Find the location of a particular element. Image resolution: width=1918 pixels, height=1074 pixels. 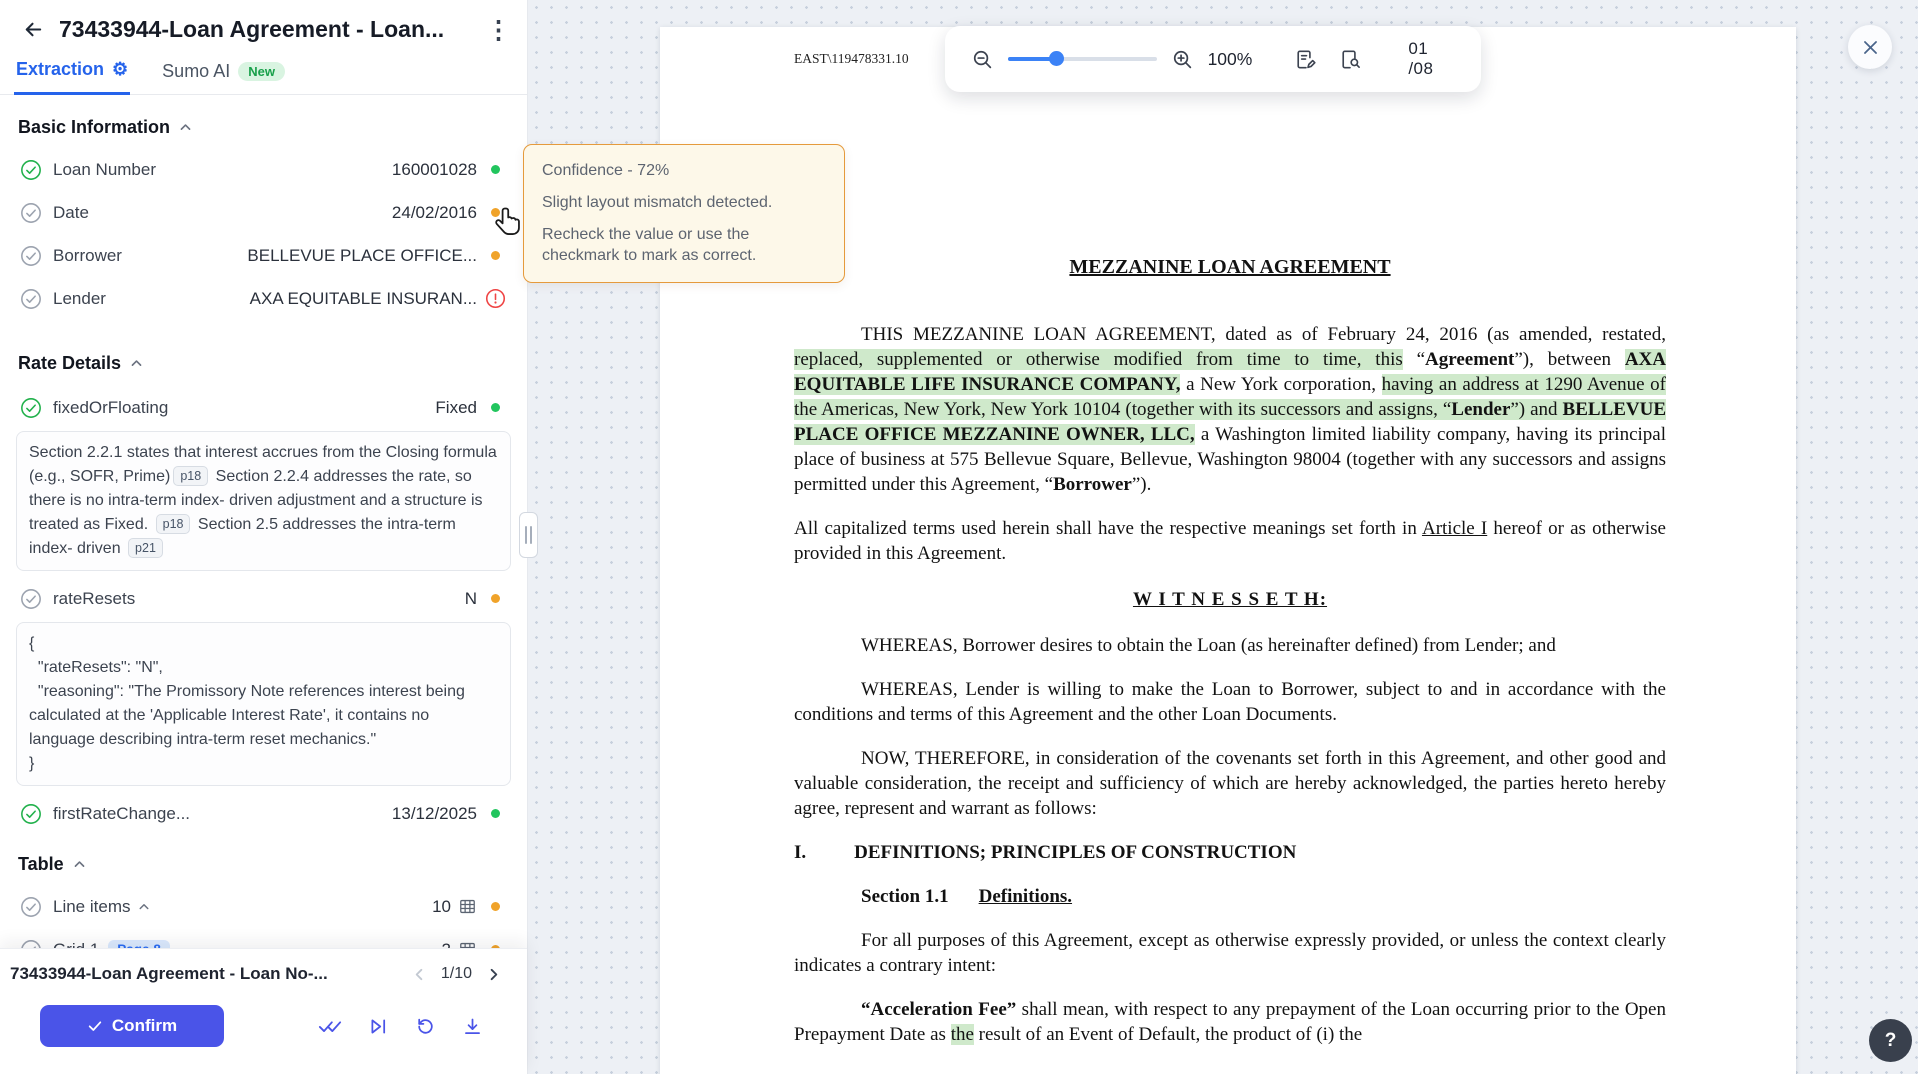

help-label: ? is located at coordinates (1890, 1040).